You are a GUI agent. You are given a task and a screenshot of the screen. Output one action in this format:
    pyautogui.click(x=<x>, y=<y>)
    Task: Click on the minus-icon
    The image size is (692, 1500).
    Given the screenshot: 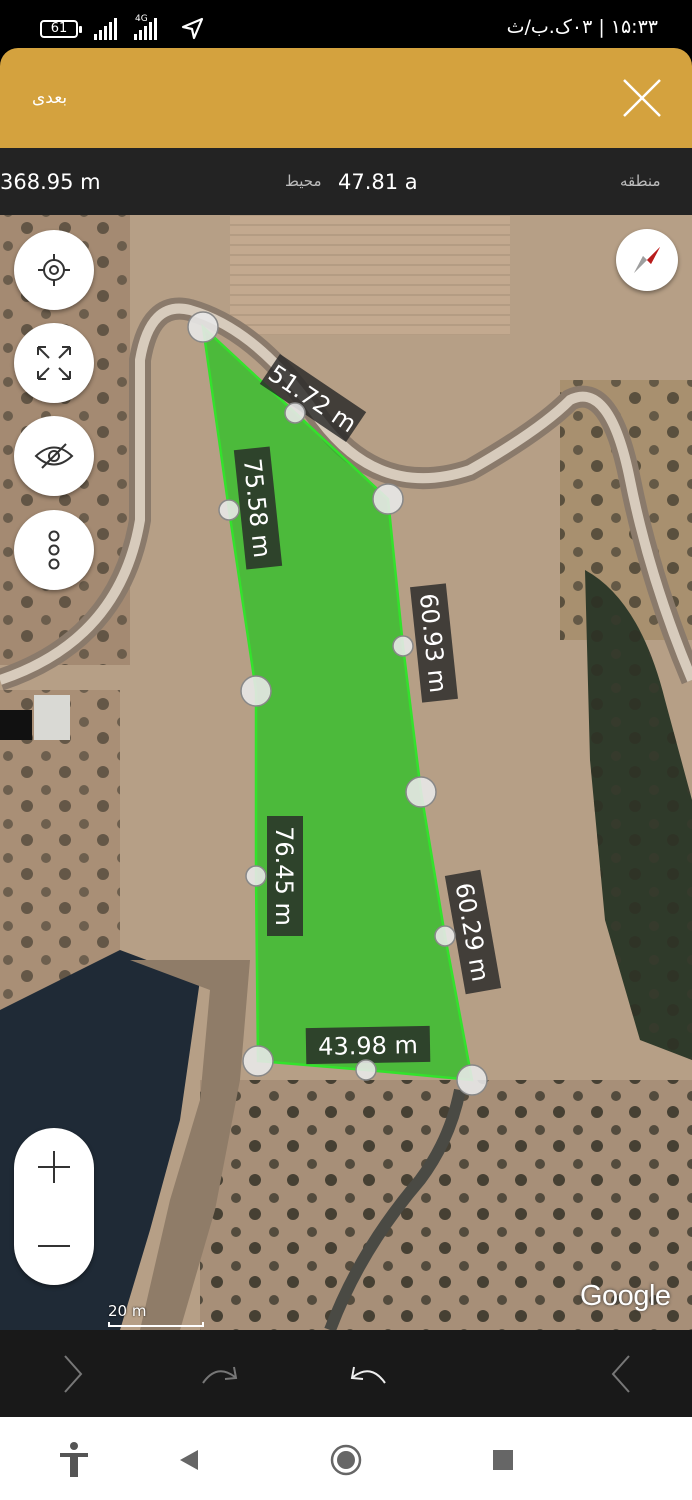 What is the action you would take?
    pyautogui.click(x=54, y=1246)
    